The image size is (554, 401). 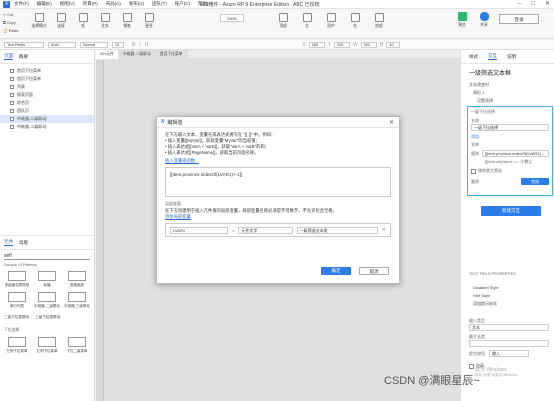 I want to click on popup-name-input: 一级下拉选择, so click(x=510, y=127).